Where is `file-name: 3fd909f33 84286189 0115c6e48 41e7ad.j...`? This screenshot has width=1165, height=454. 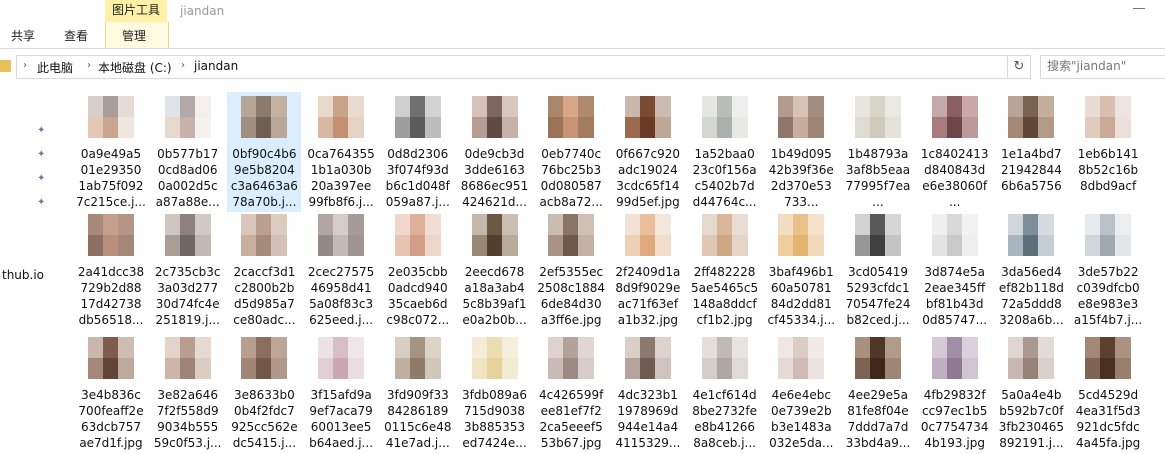
file-name: 3fd909f33 84286189 0115c6e48 41e7ad.j... is located at coordinates (418, 419).